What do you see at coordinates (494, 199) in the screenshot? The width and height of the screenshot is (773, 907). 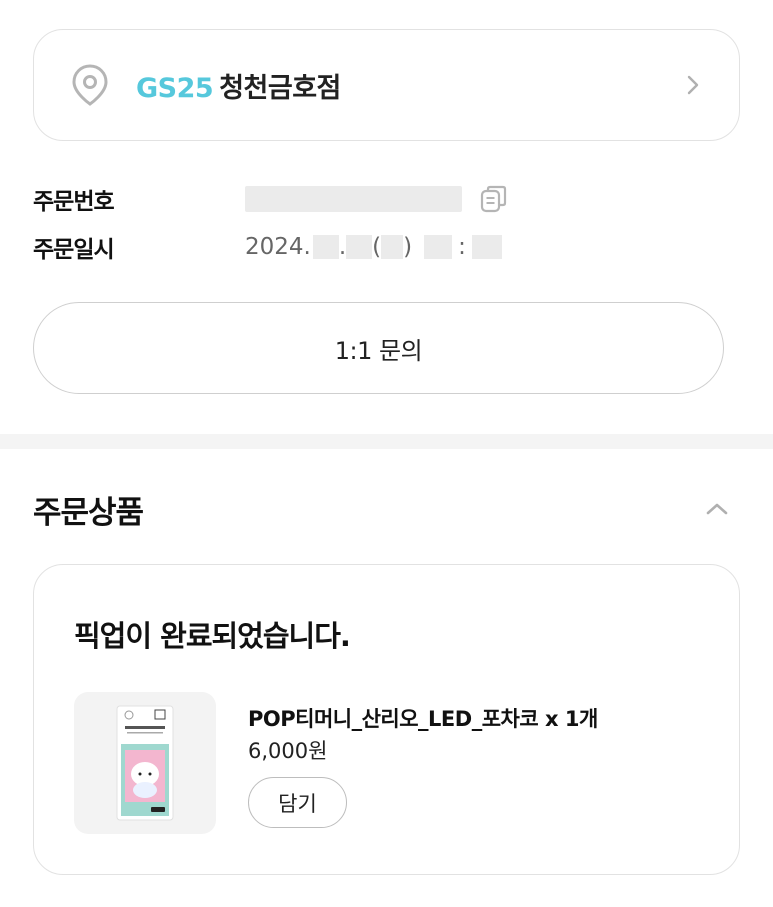 I see `copy-icon` at bounding box center [494, 199].